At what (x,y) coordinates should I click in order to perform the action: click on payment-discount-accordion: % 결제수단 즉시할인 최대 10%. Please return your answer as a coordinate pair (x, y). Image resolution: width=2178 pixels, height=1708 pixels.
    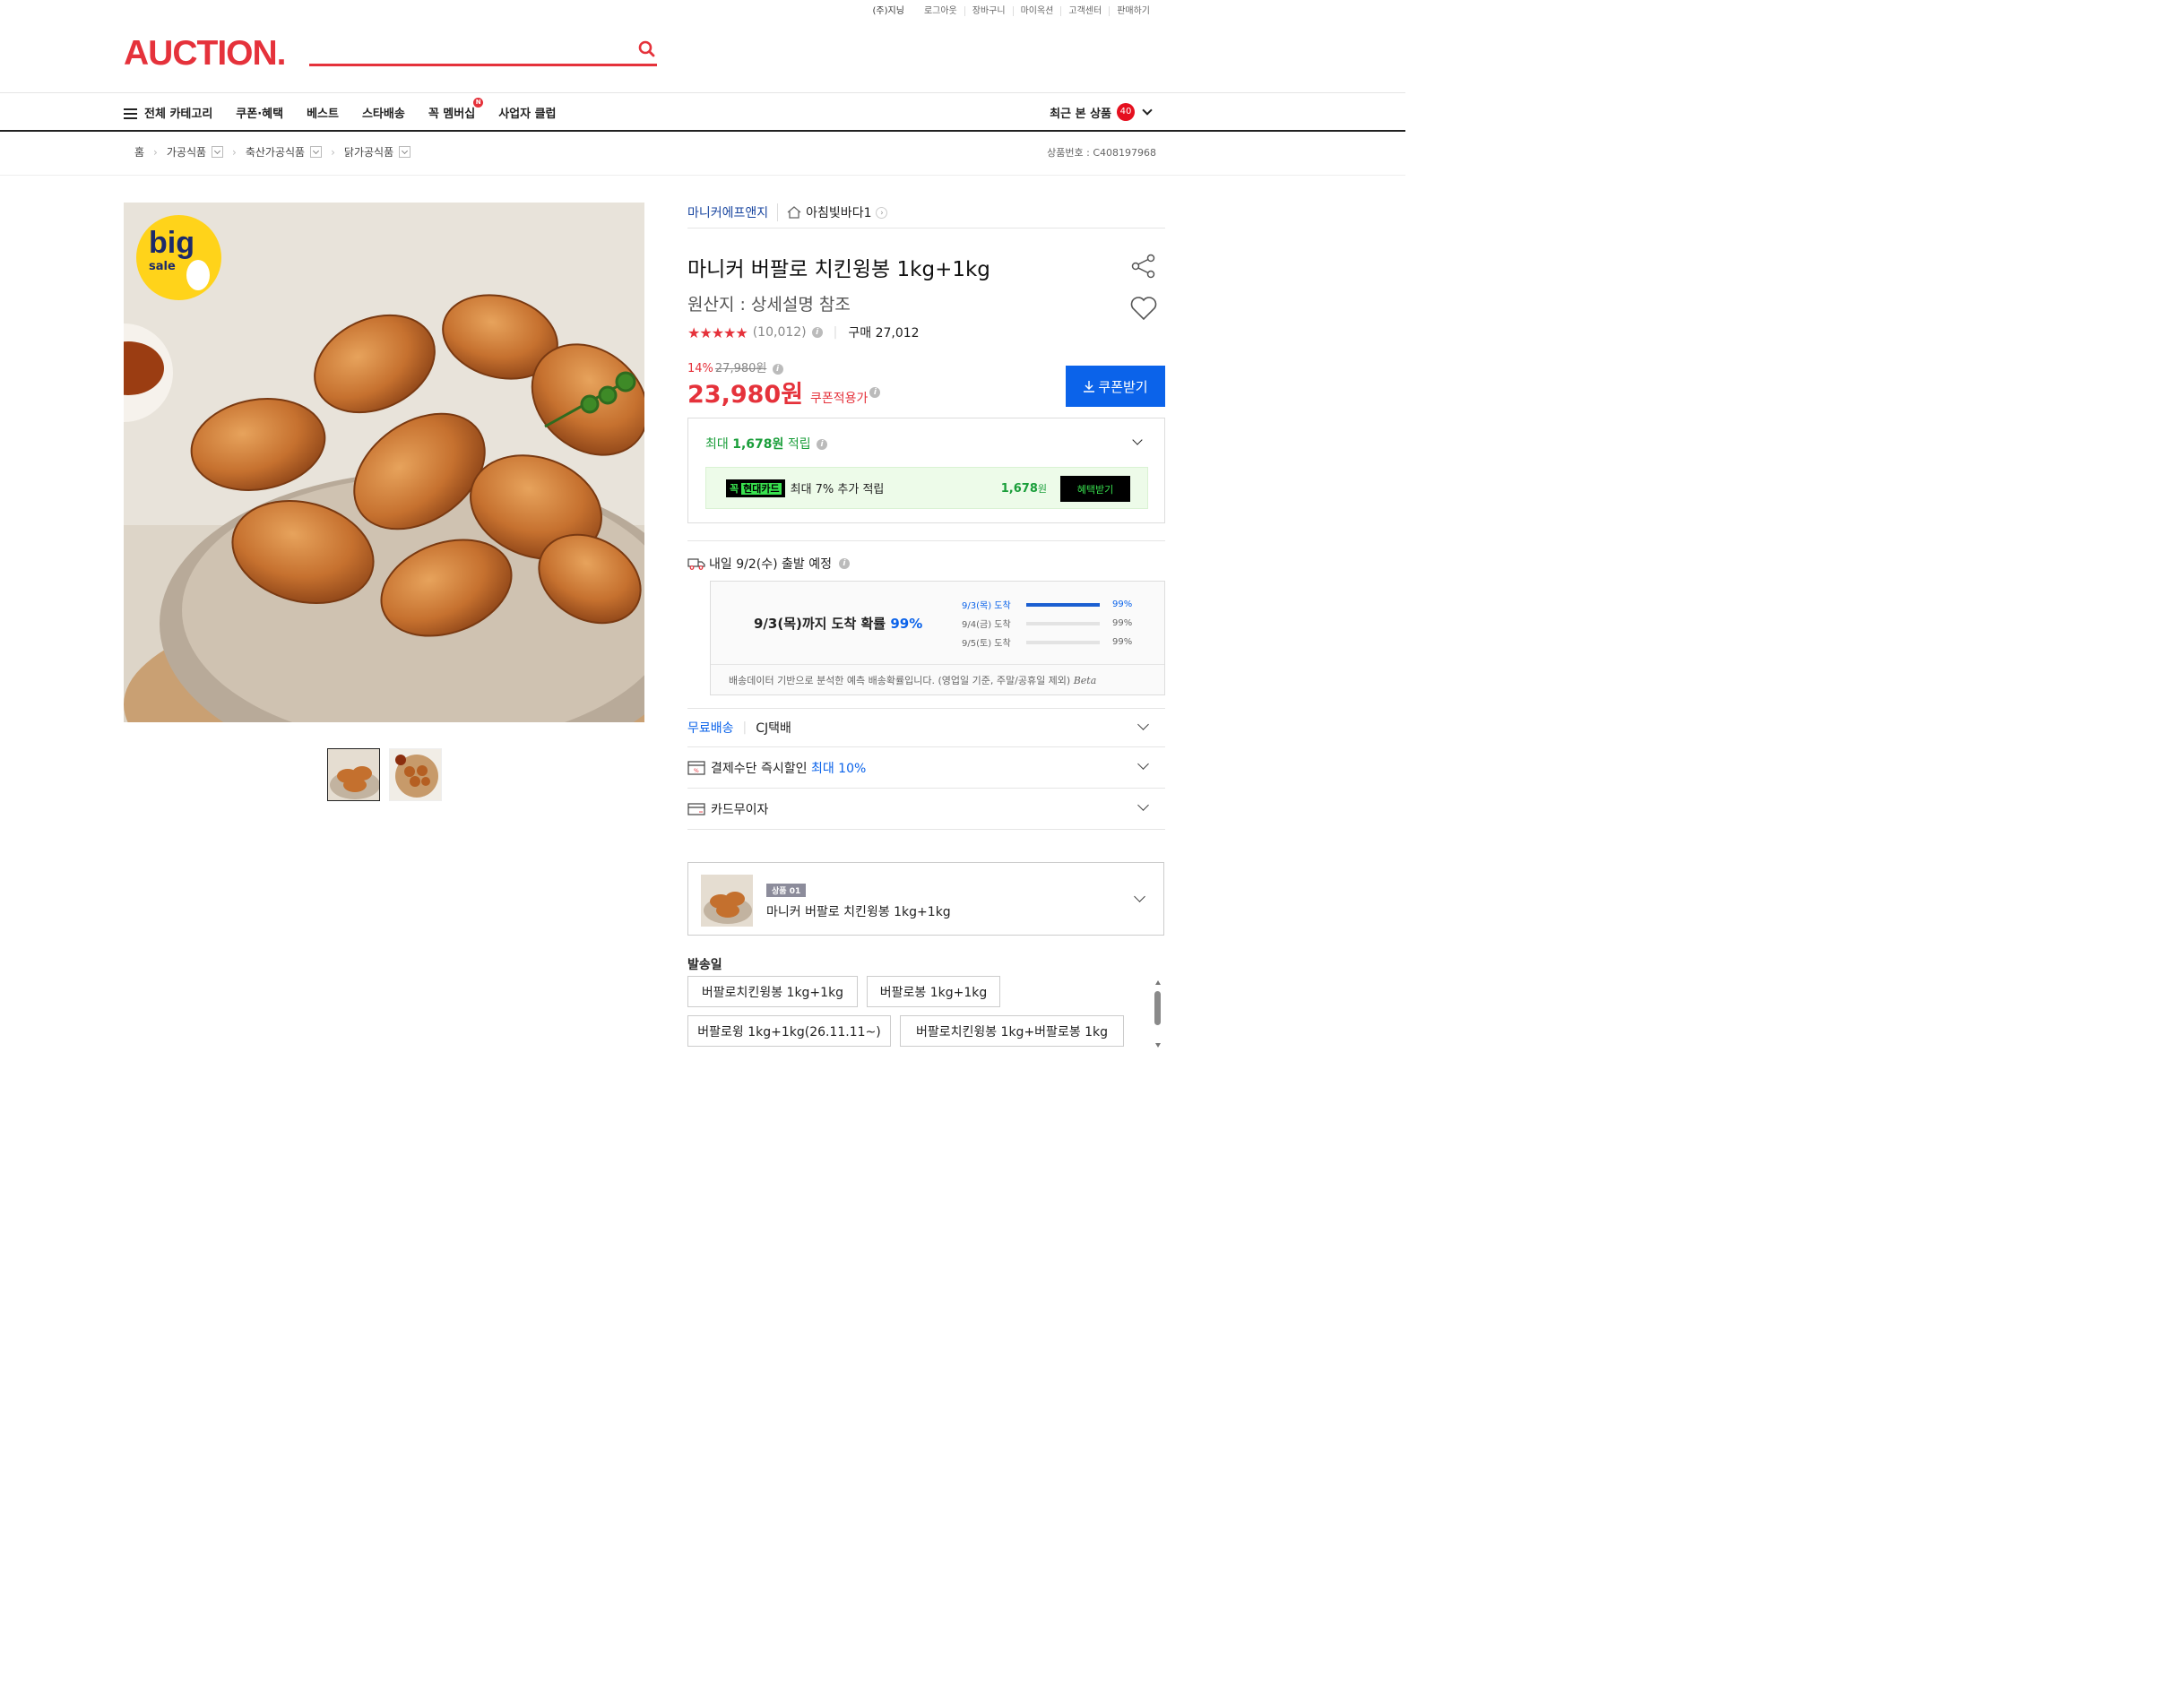
    Looking at the image, I should click on (926, 768).